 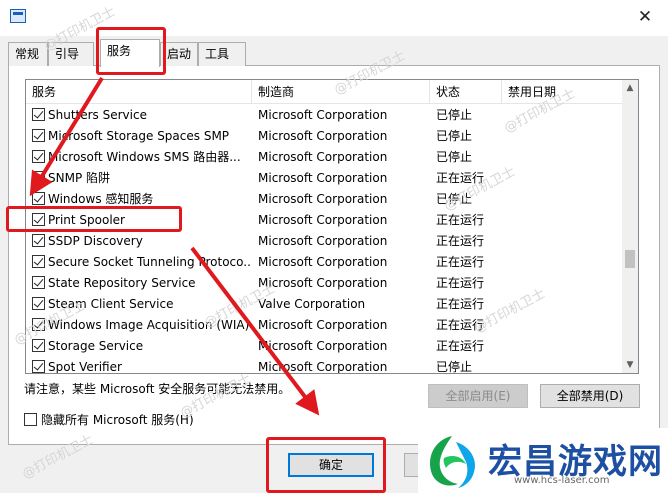 I want to click on table-row: Windows 感知服务 Microsoft Corporation 已停止, so click(x=324, y=199).